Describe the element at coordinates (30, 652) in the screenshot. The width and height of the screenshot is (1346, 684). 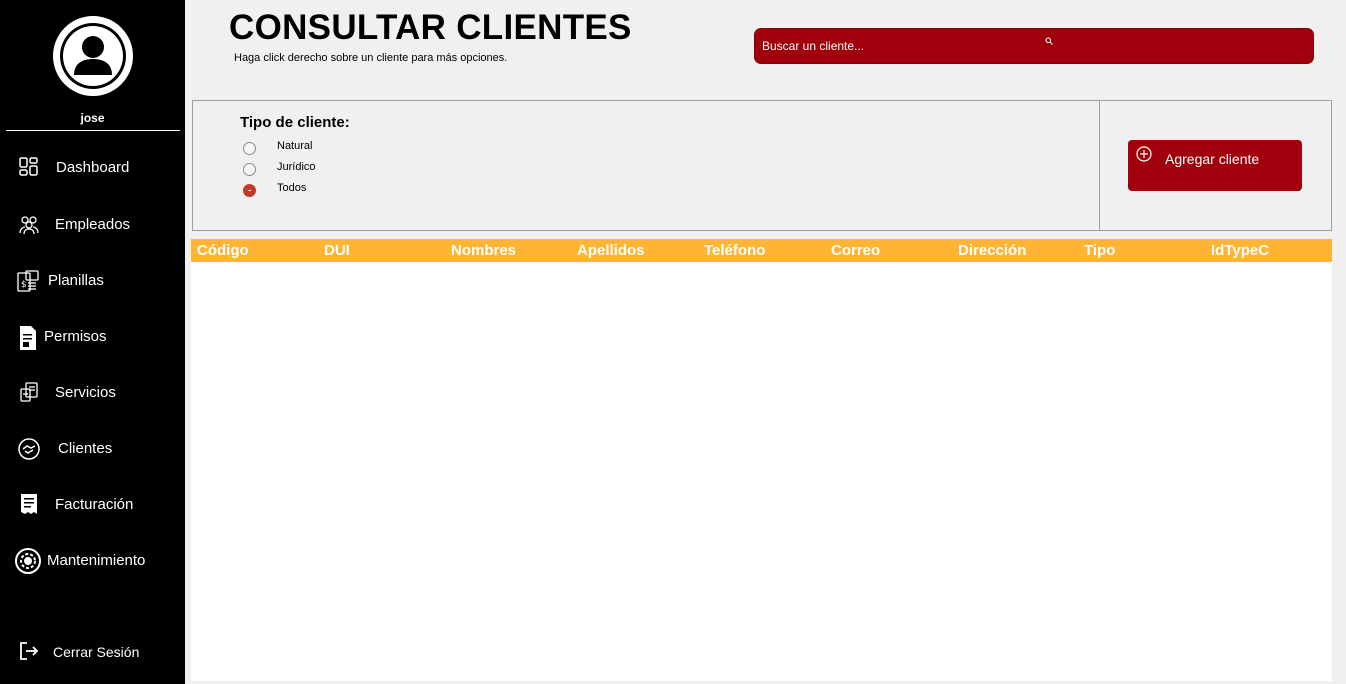
I see `logout-icon` at that location.